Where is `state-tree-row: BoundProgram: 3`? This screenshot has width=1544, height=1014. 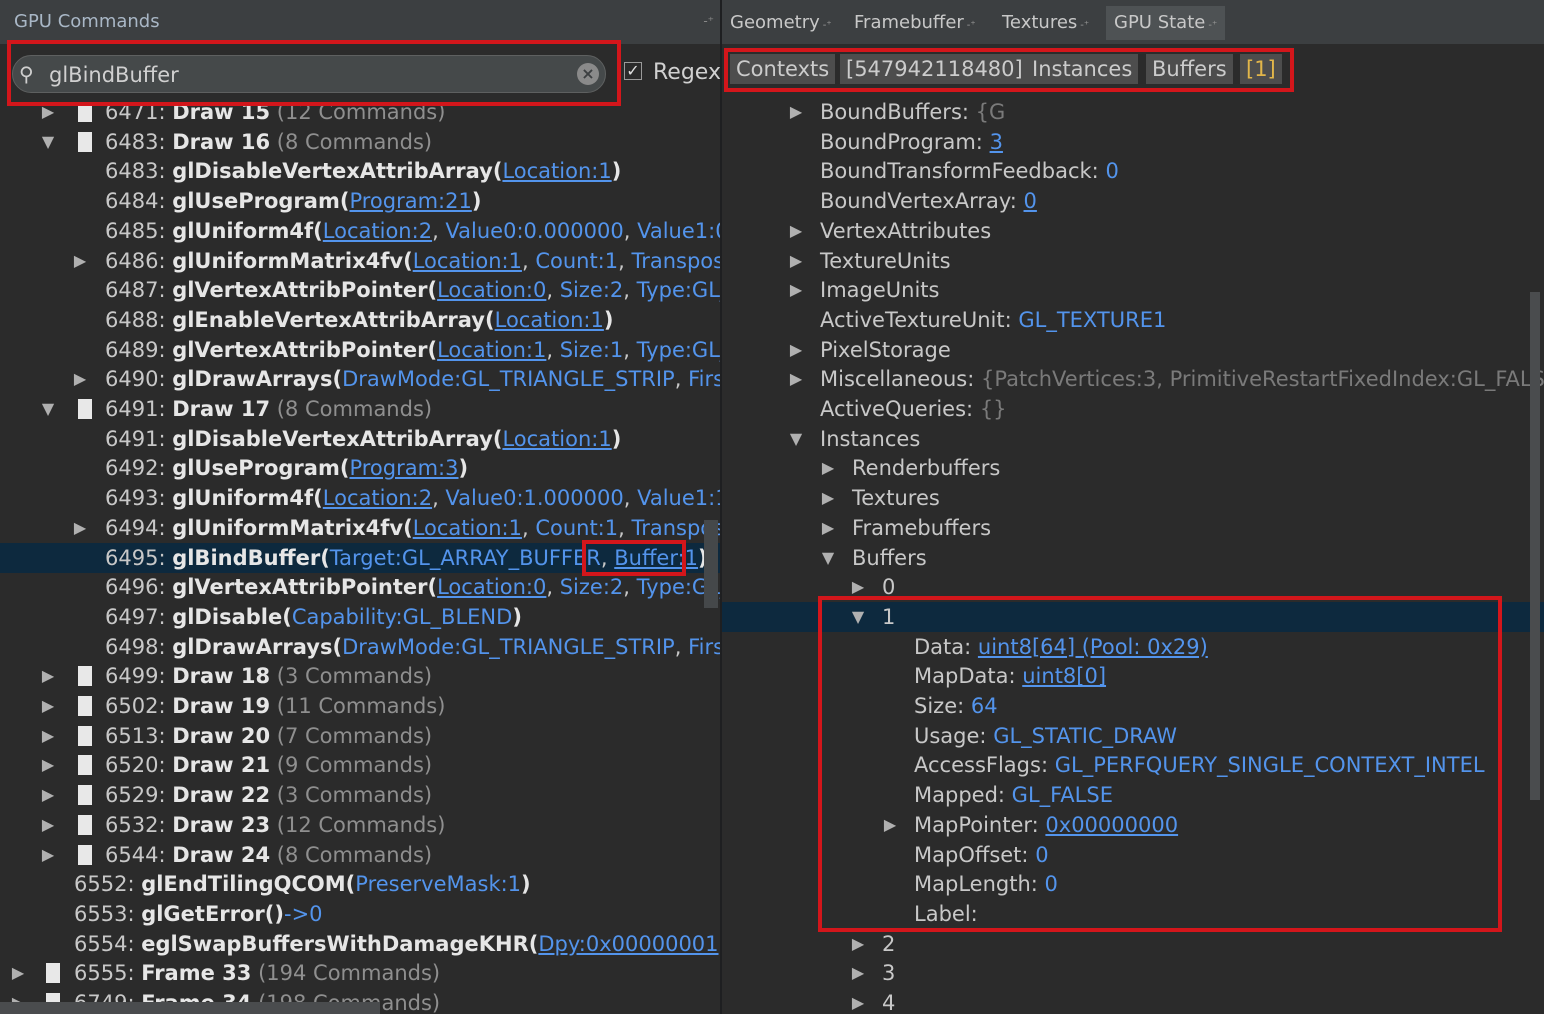 state-tree-row: BoundProgram: 3 is located at coordinates (1133, 142).